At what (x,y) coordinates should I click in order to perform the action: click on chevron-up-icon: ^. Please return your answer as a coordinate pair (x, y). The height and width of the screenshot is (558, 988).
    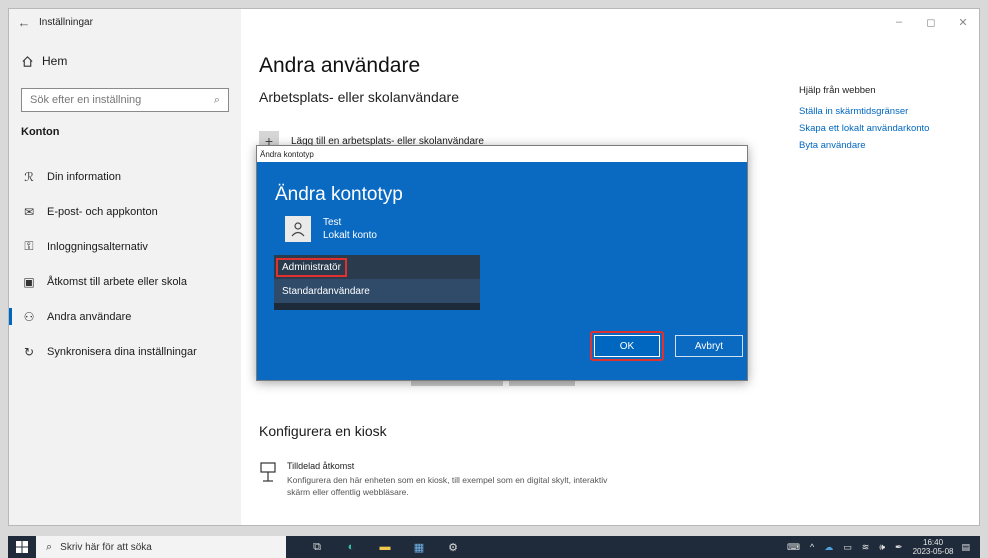
    Looking at the image, I should click on (812, 547).